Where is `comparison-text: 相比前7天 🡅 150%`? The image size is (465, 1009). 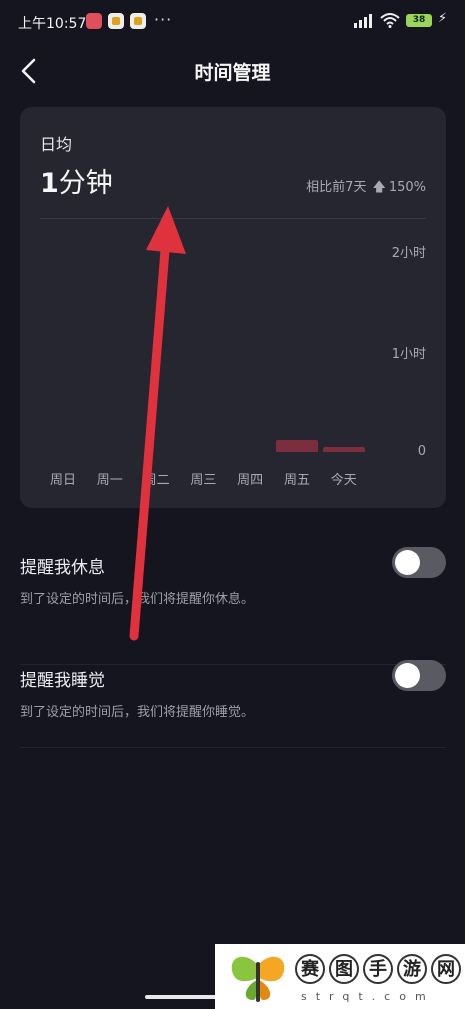
comparison-text: 相比前7天 🡅 150% is located at coordinates (366, 188).